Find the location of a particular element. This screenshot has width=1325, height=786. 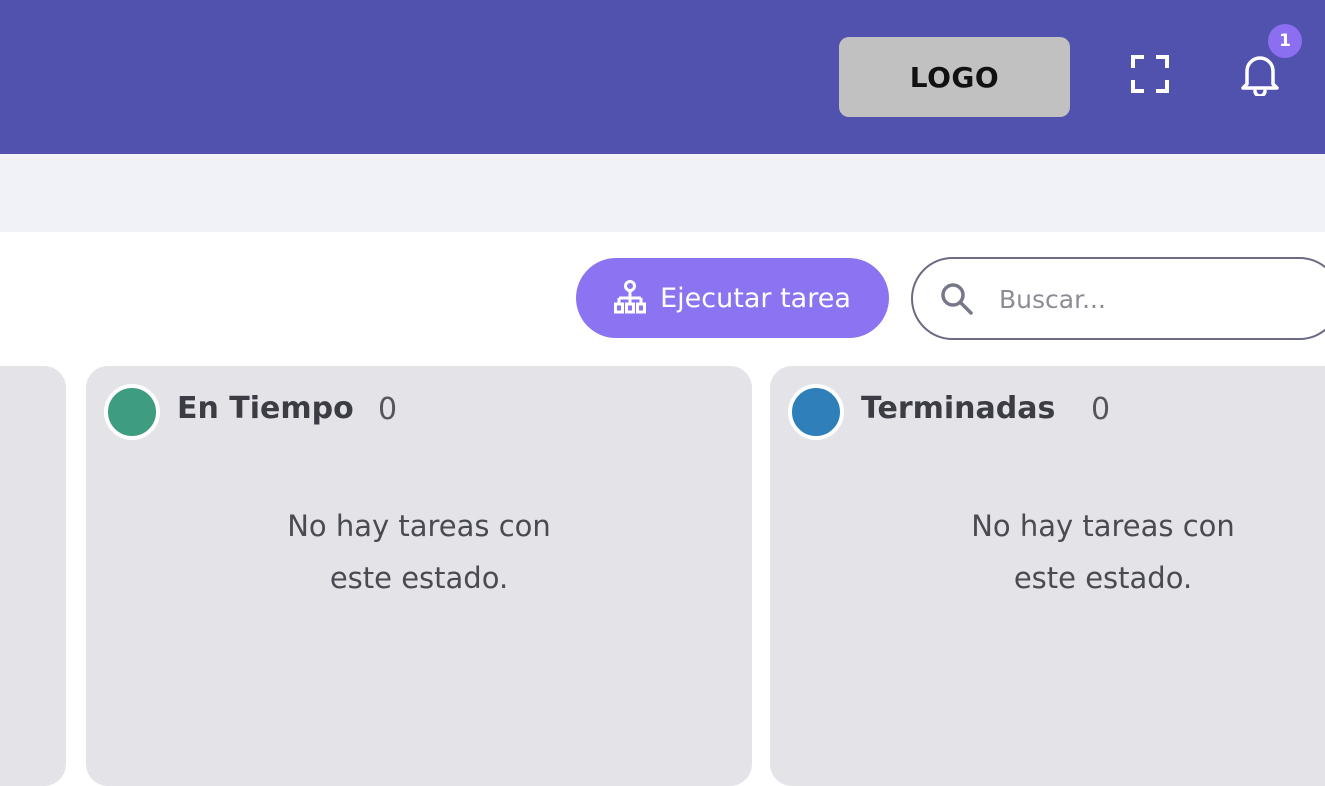

search-input is located at coordinates (1159, 299).